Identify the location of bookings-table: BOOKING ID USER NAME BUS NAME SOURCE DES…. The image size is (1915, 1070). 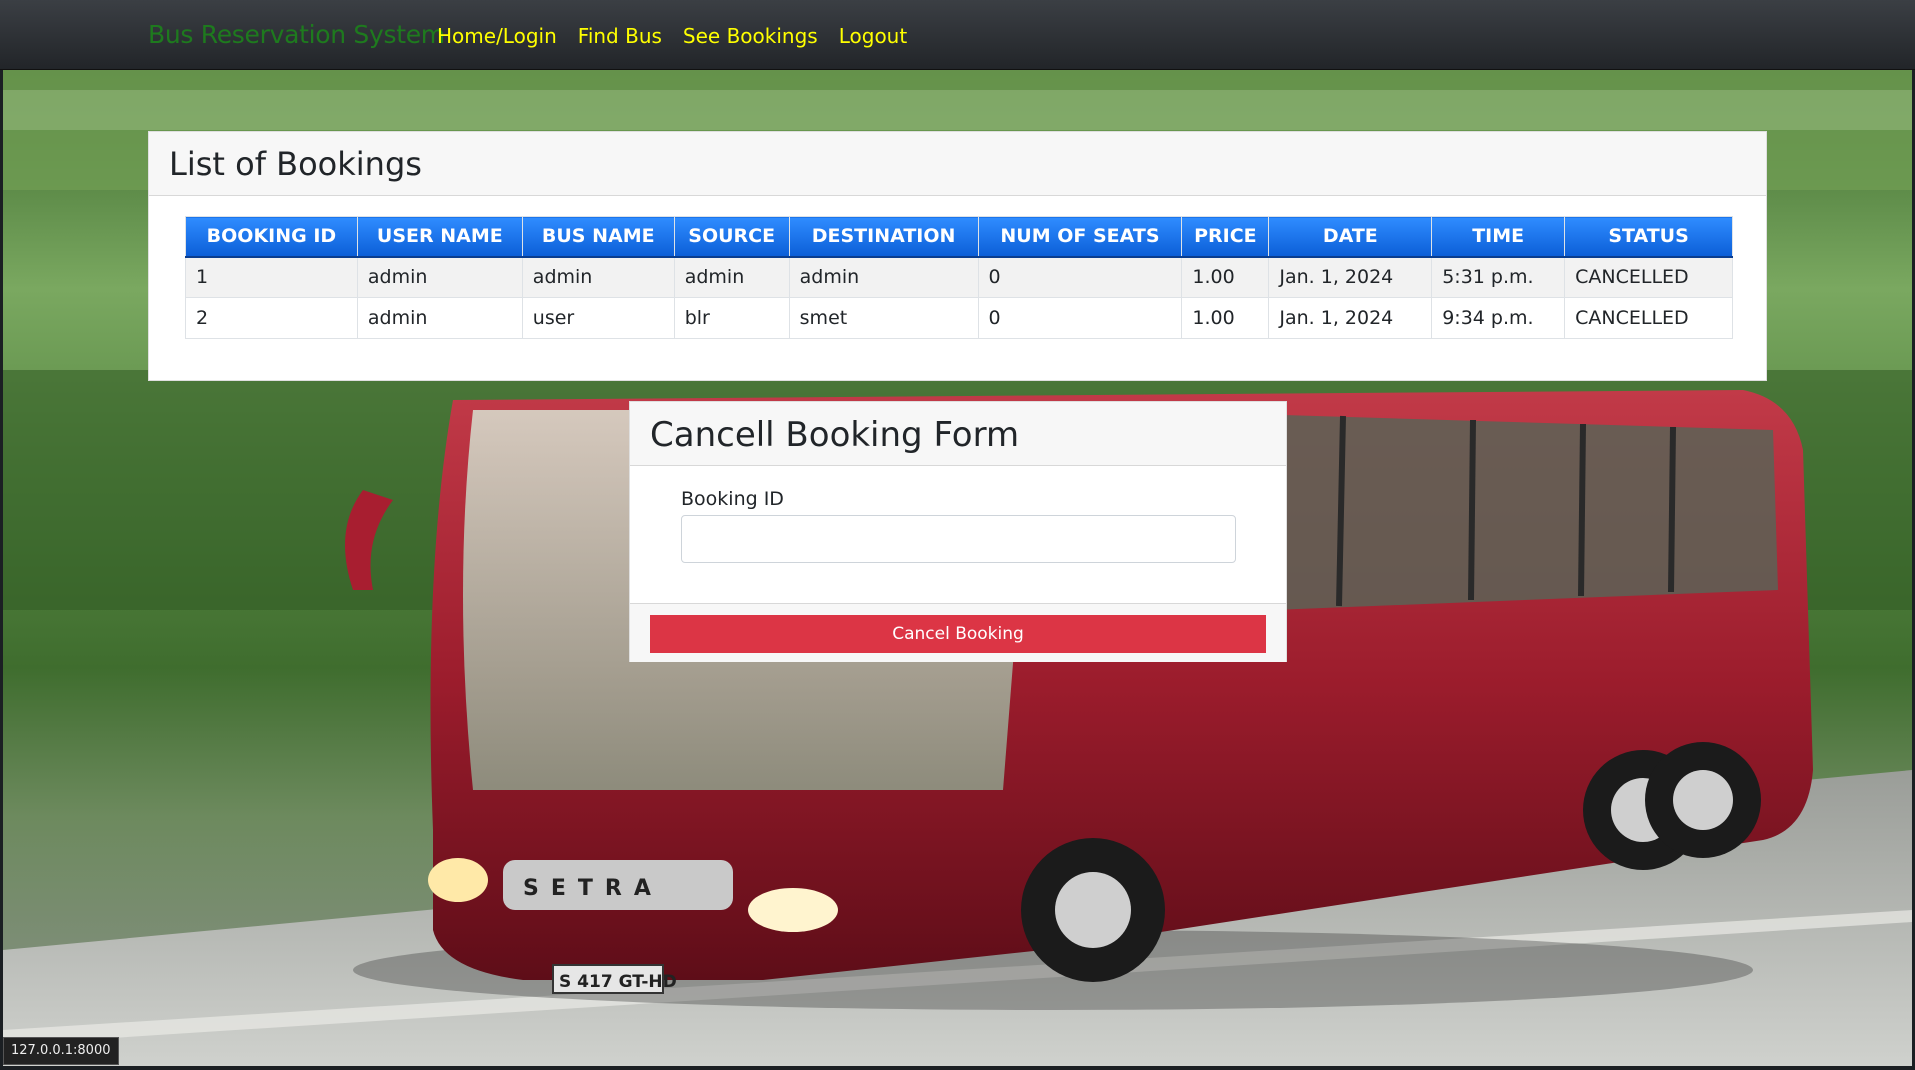
(959, 277).